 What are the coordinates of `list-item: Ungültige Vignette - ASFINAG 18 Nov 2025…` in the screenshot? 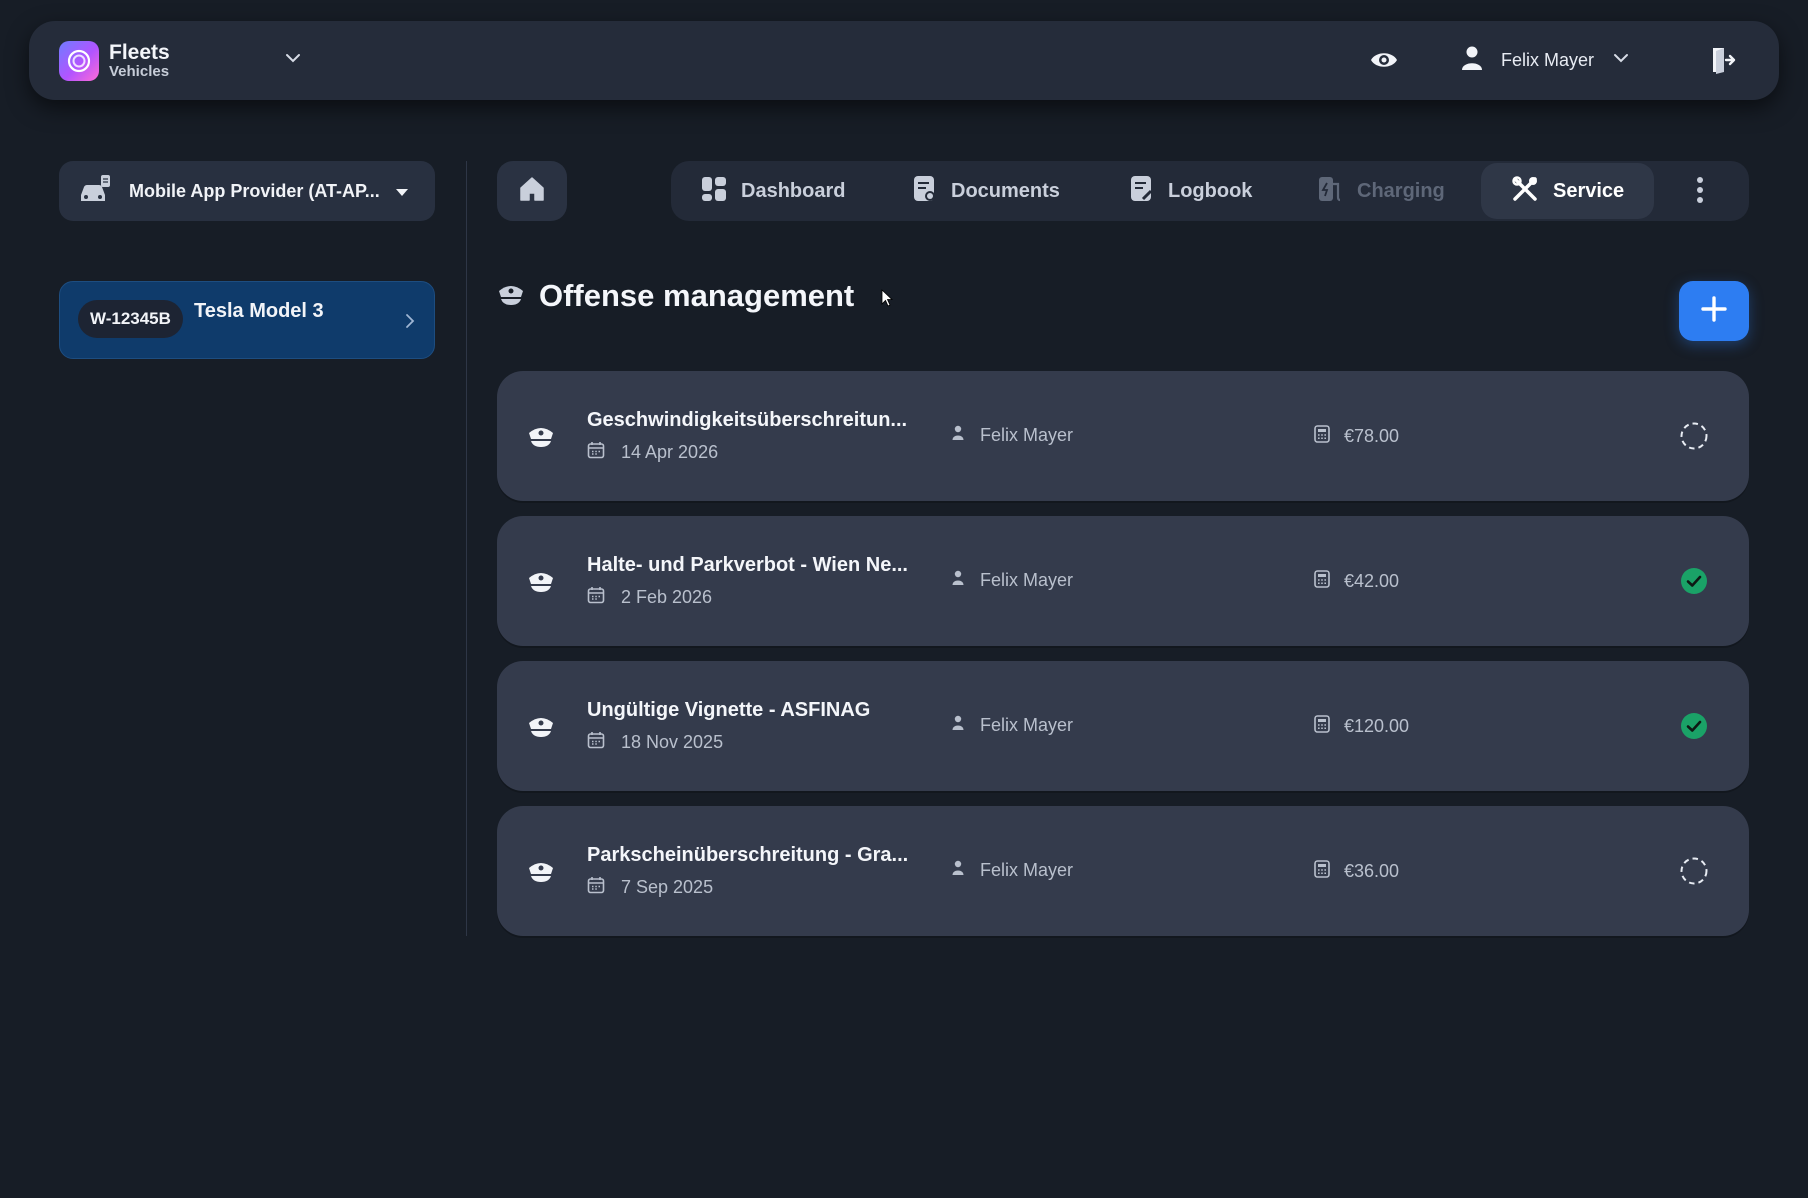 It's located at (1123, 726).